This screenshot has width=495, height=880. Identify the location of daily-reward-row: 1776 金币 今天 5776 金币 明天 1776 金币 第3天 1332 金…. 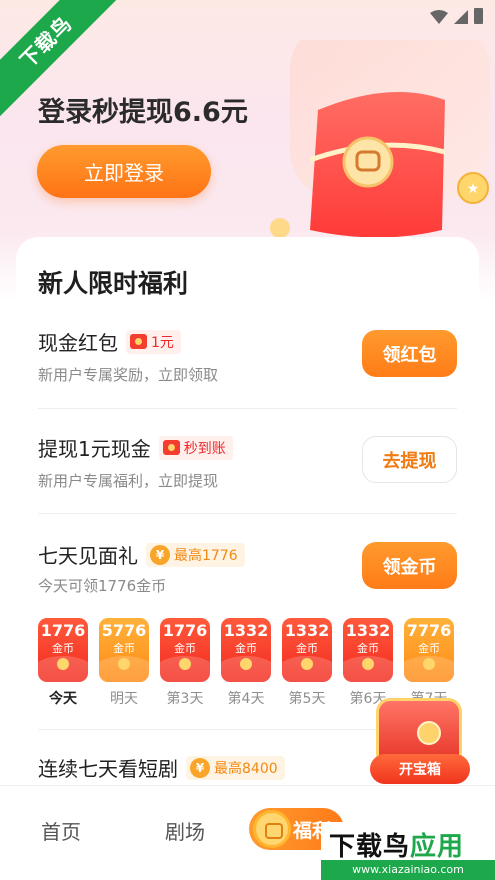
(248, 663).